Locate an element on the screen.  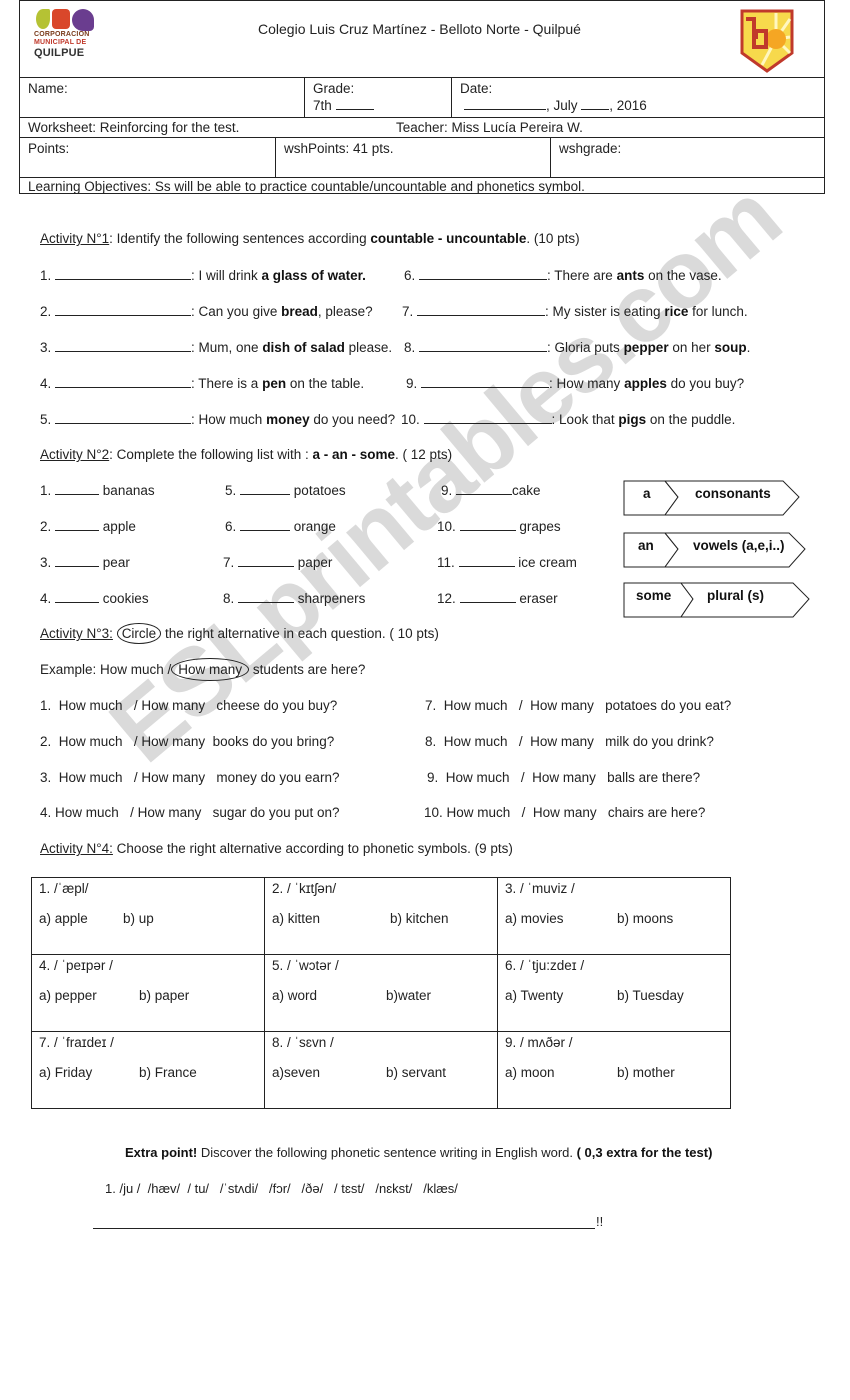
option-b: b)water is located at coordinates (408, 995).